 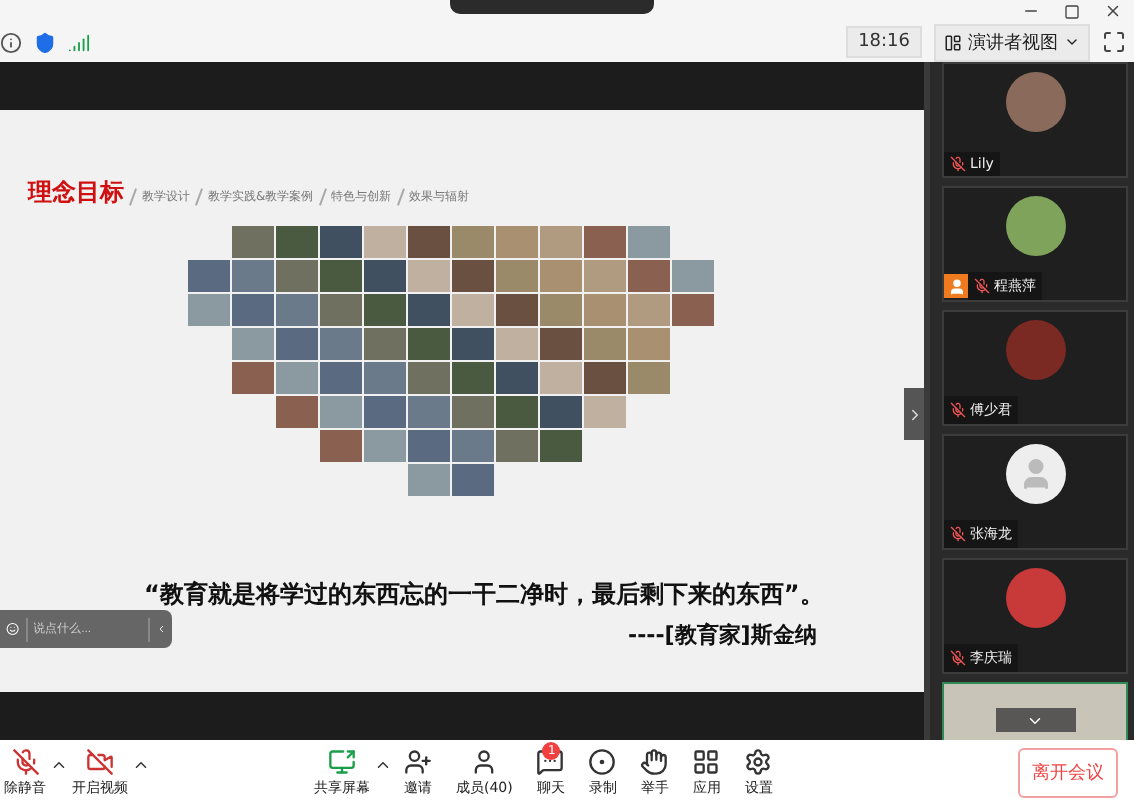 I want to click on view-mode-dropdown: 演讲者视图, so click(x=1012, y=42).